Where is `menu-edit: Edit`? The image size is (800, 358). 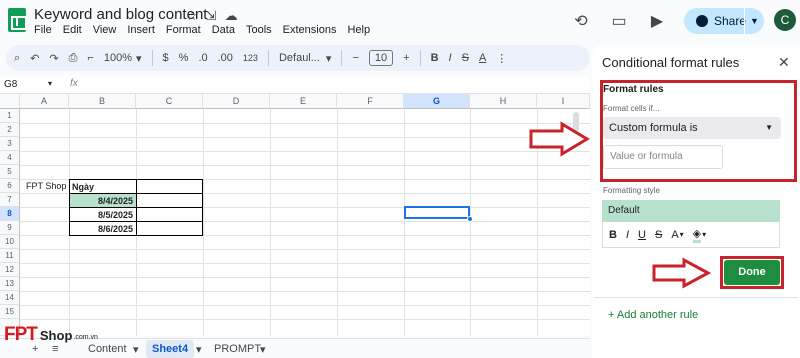 menu-edit: Edit is located at coordinates (72, 30).